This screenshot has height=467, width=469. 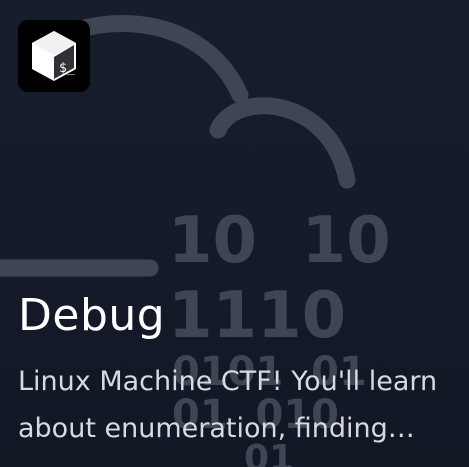 What do you see at coordinates (279, 241) in the screenshot?
I see `binary-row-1: 10 10` at bounding box center [279, 241].